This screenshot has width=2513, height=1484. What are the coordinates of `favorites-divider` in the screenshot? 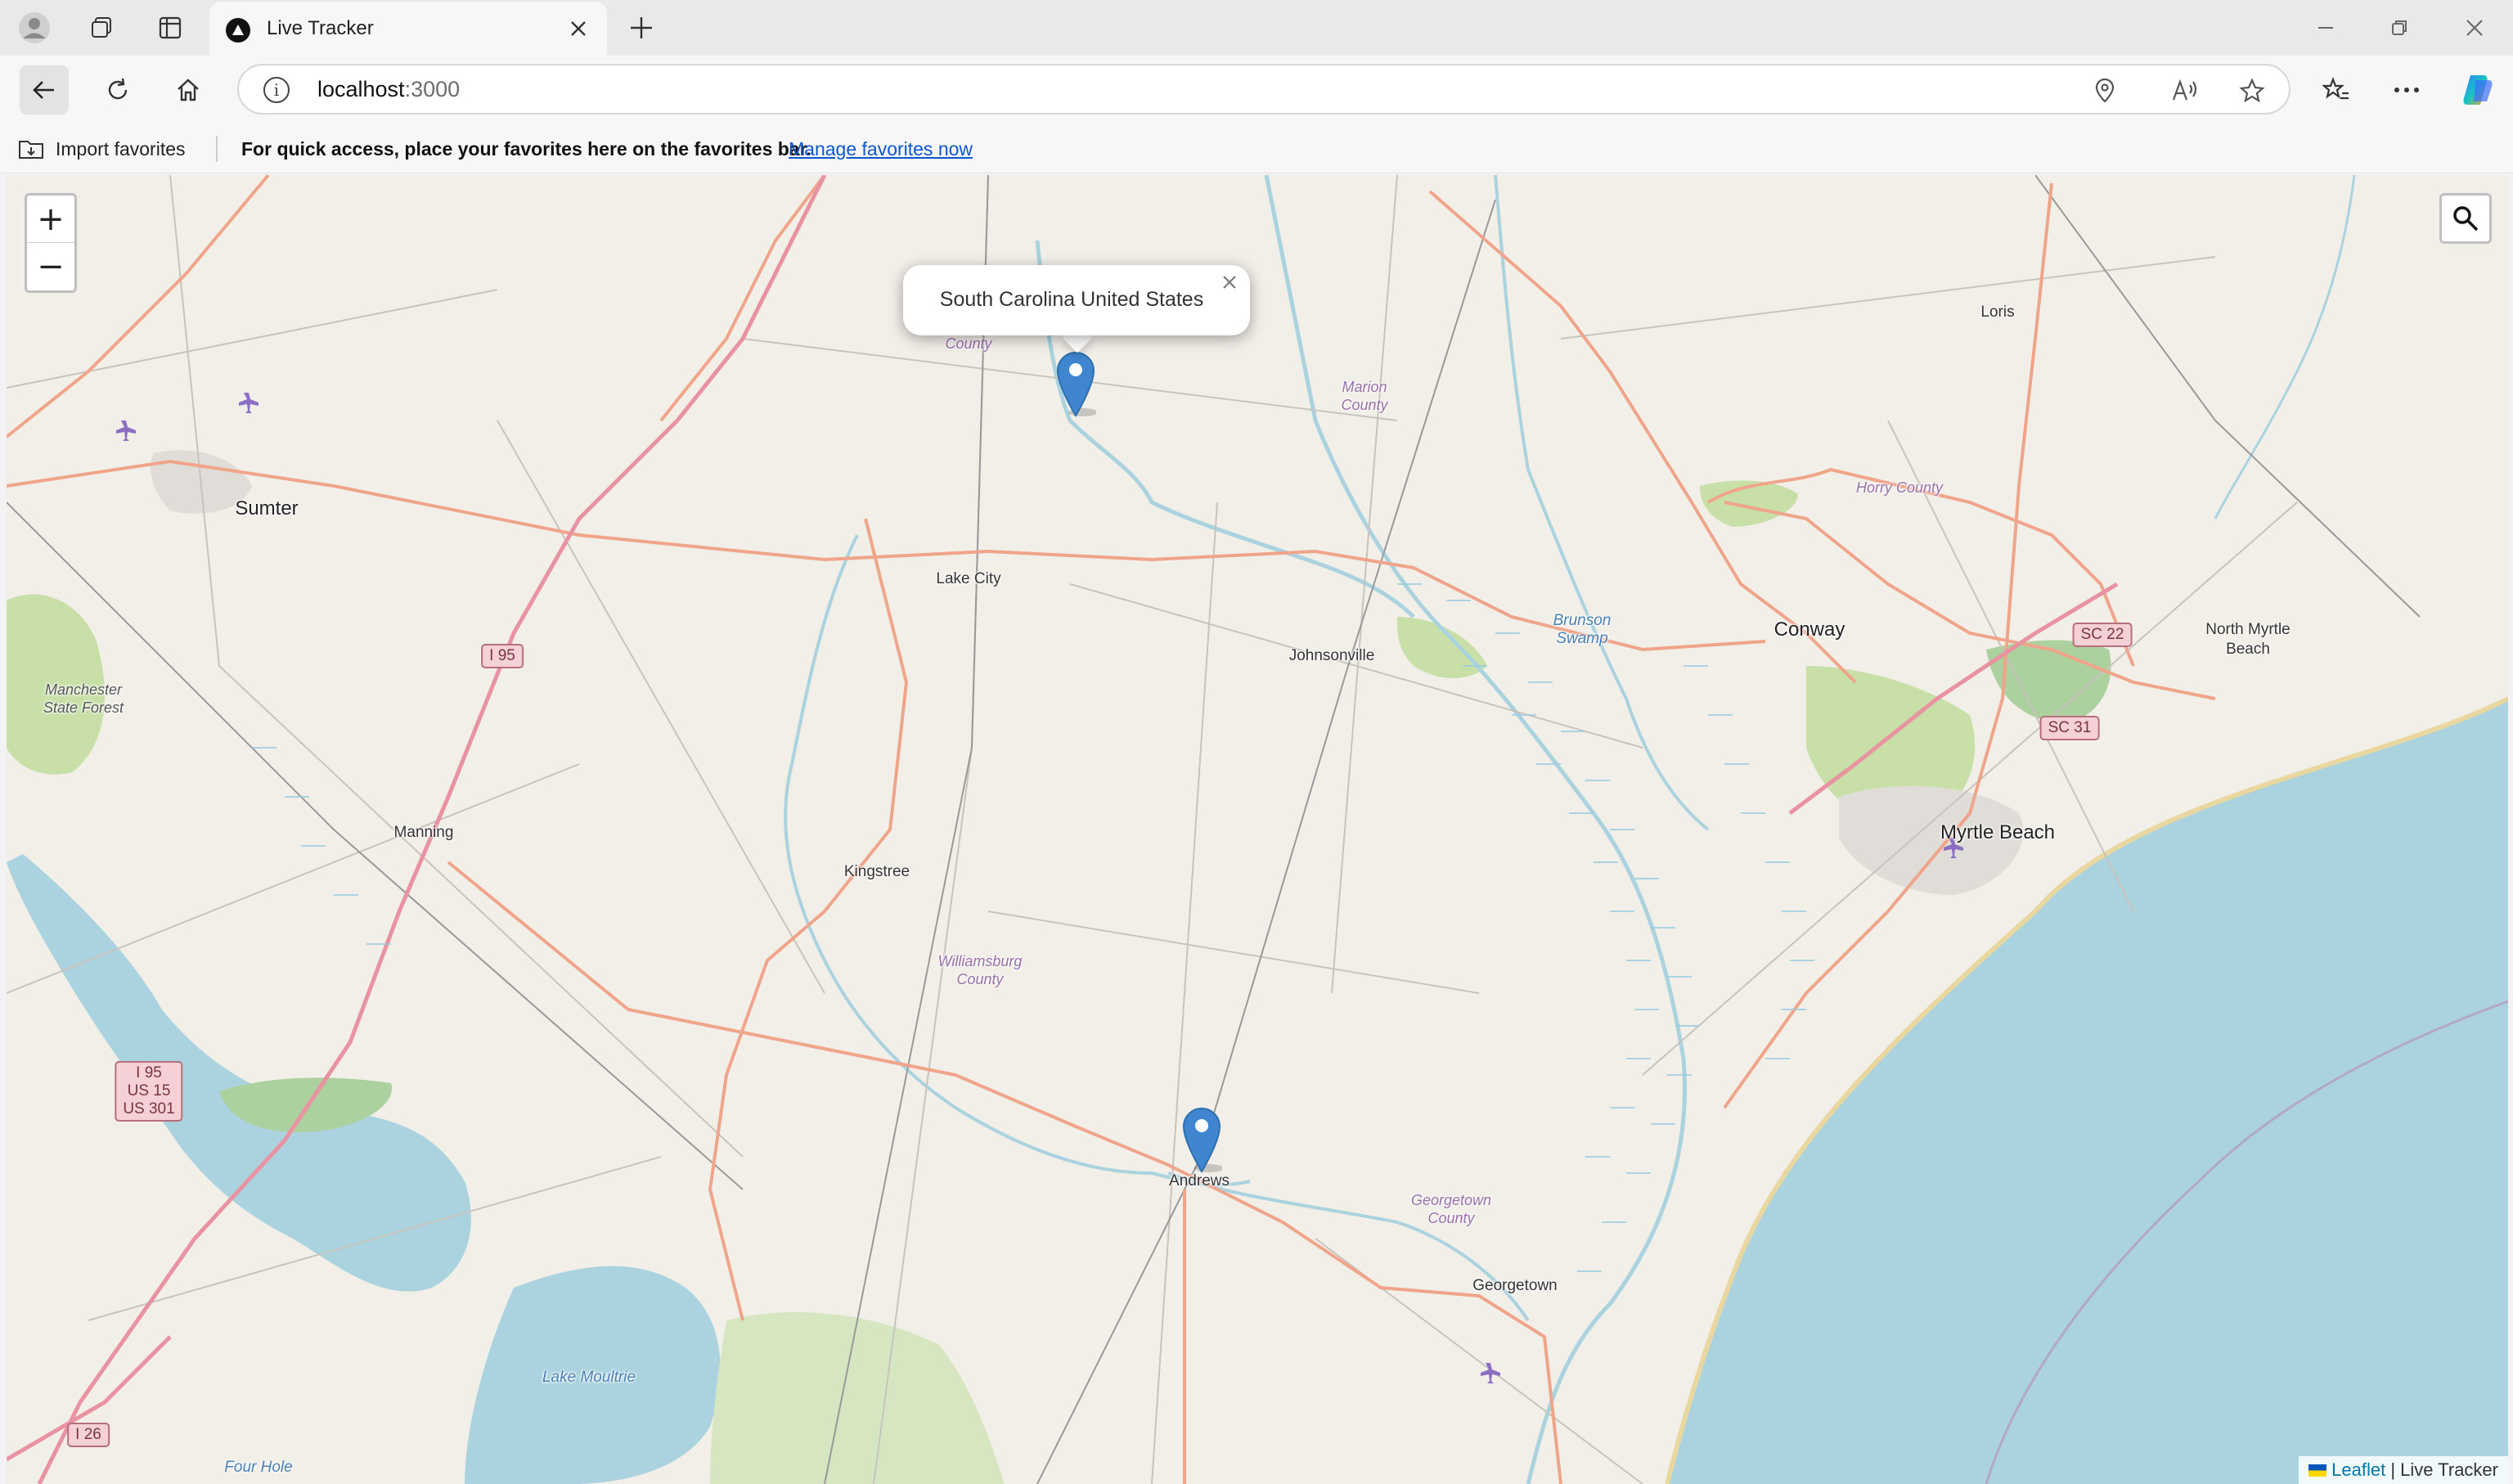 It's located at (217, 149).